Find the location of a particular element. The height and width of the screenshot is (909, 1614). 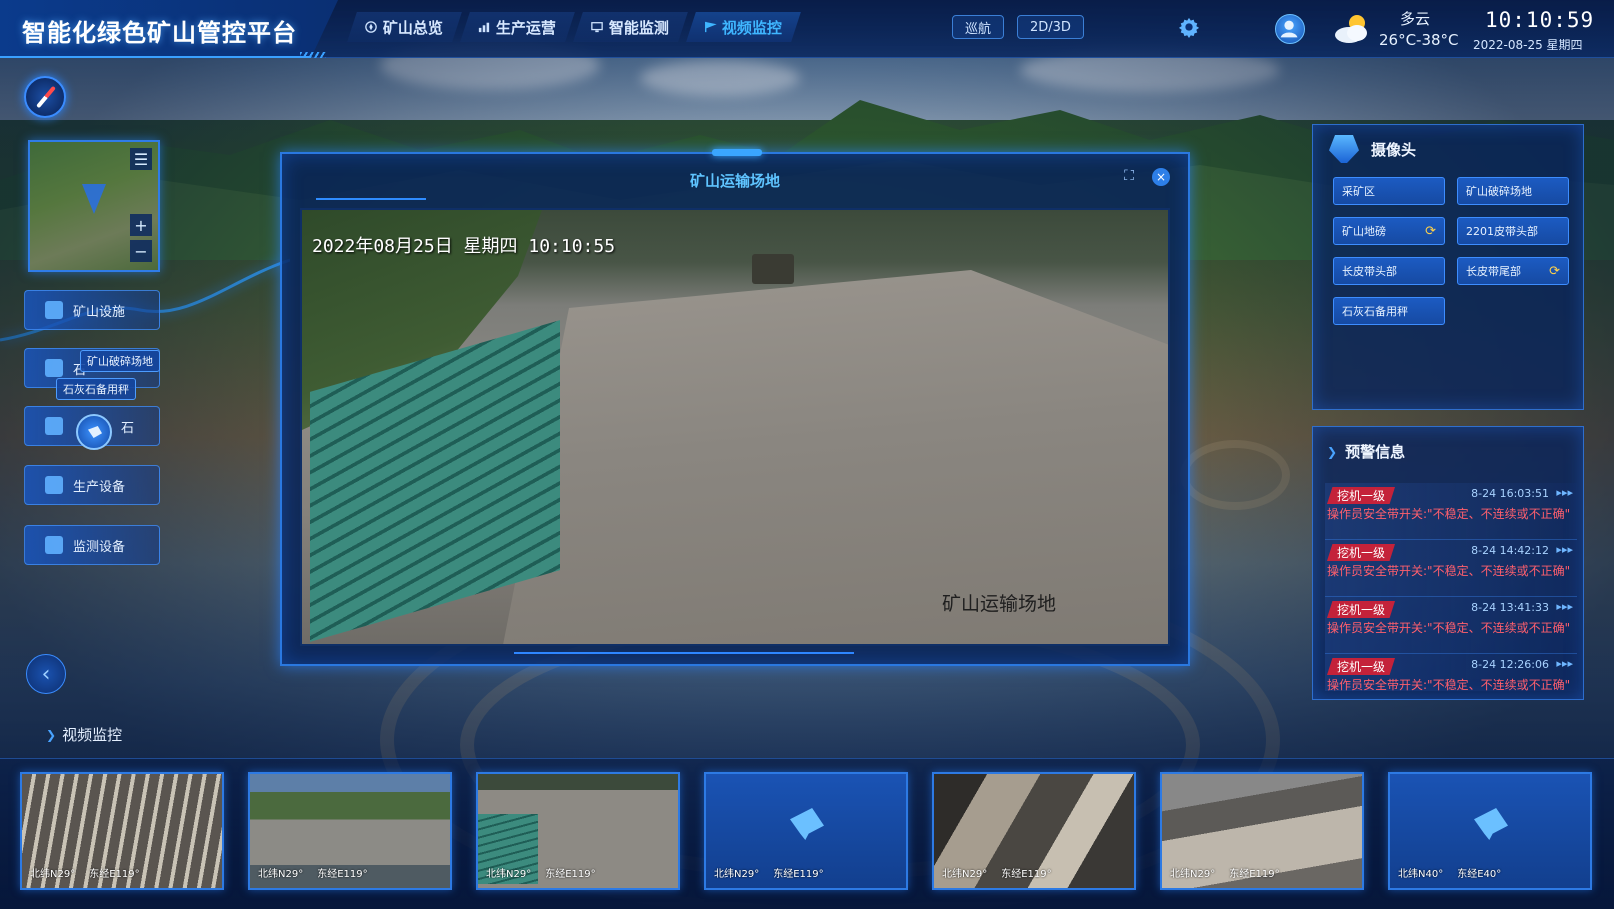

camera-panel-header: 摄像头 is located at coordinates (1372, 149).